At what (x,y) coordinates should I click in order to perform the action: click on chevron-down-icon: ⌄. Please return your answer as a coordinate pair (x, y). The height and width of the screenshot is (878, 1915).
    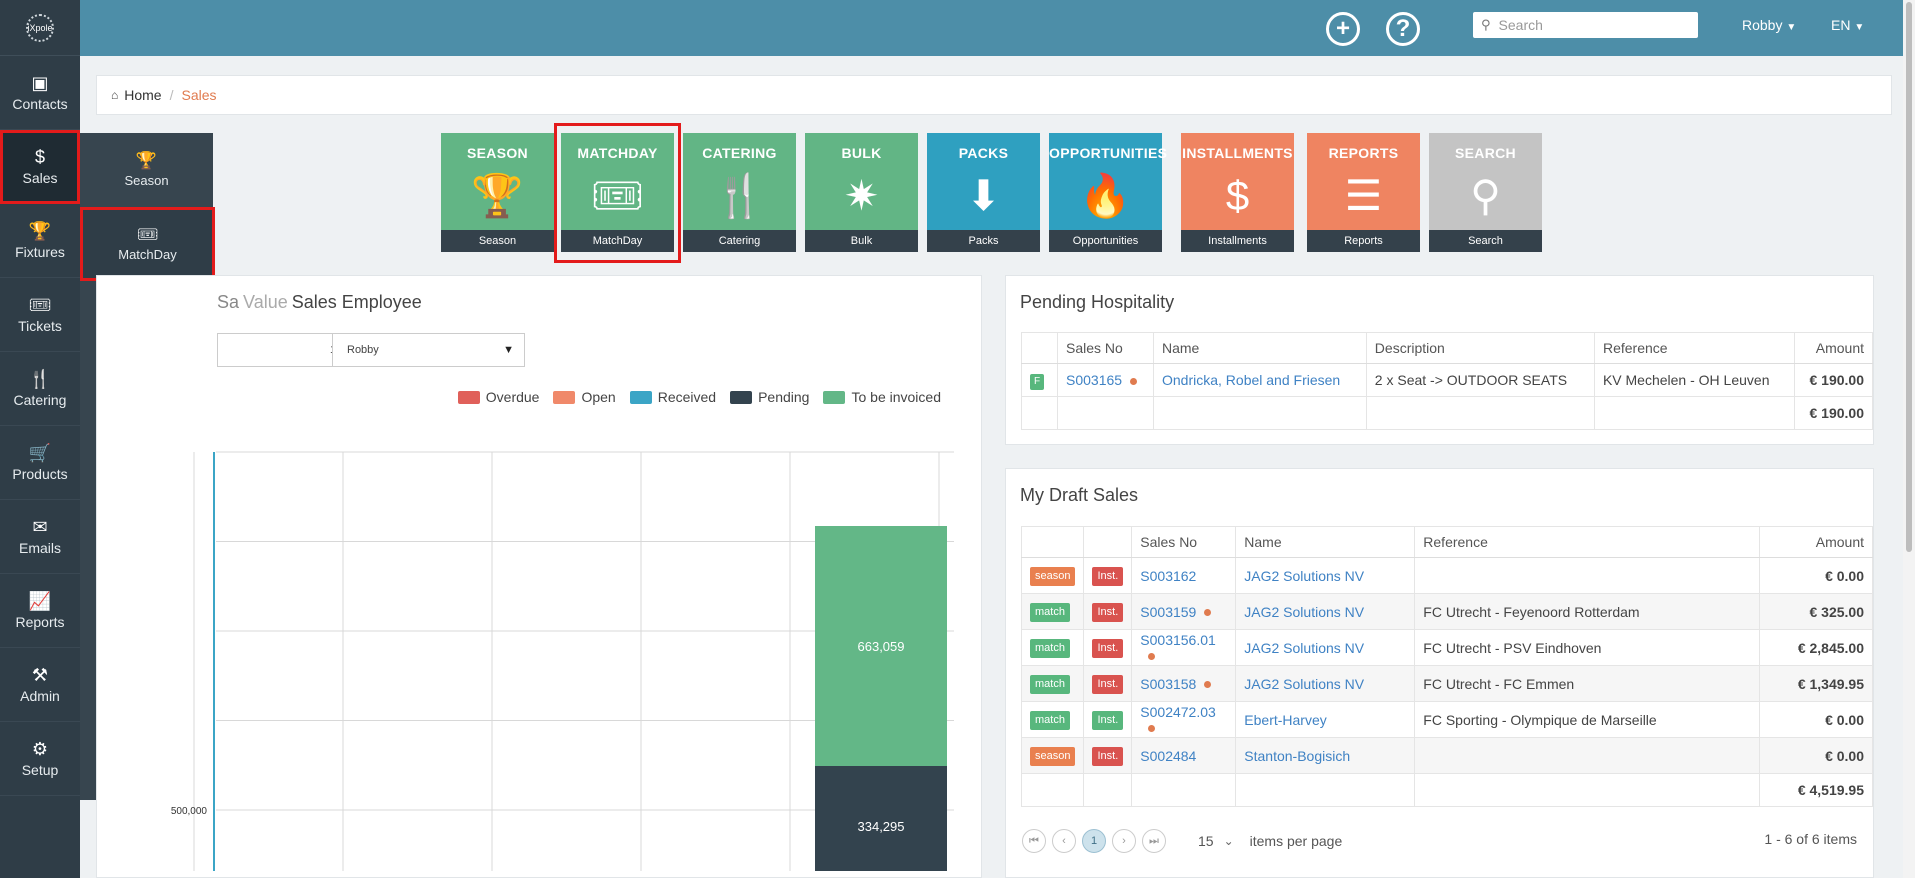
    Looking at the image, I should click on (1229, 841).